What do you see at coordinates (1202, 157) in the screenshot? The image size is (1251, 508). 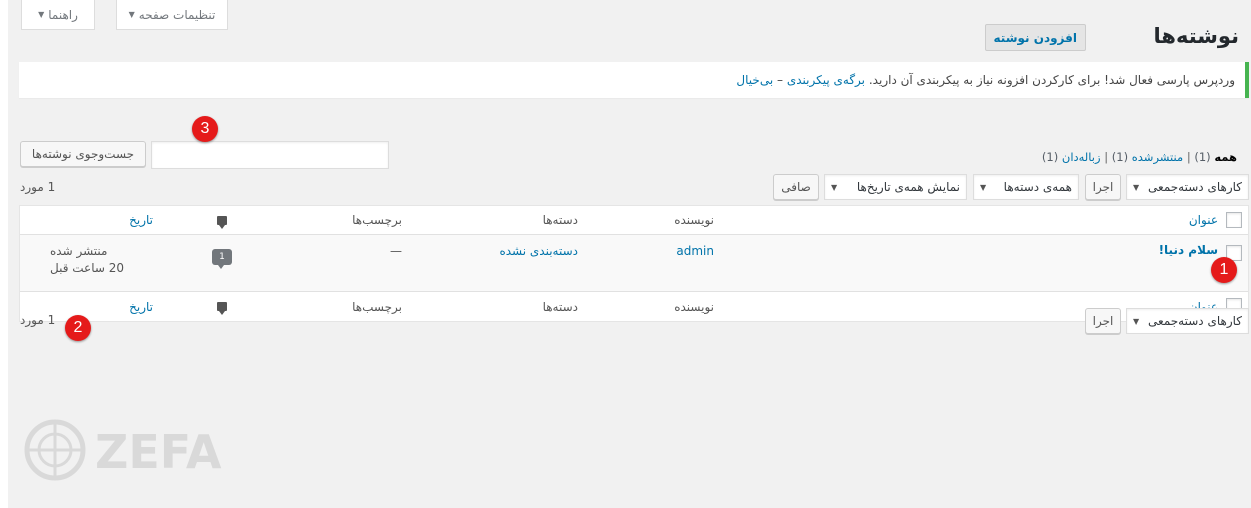 I see `view-all-count: (1)` at bounding box center [1202, 157].